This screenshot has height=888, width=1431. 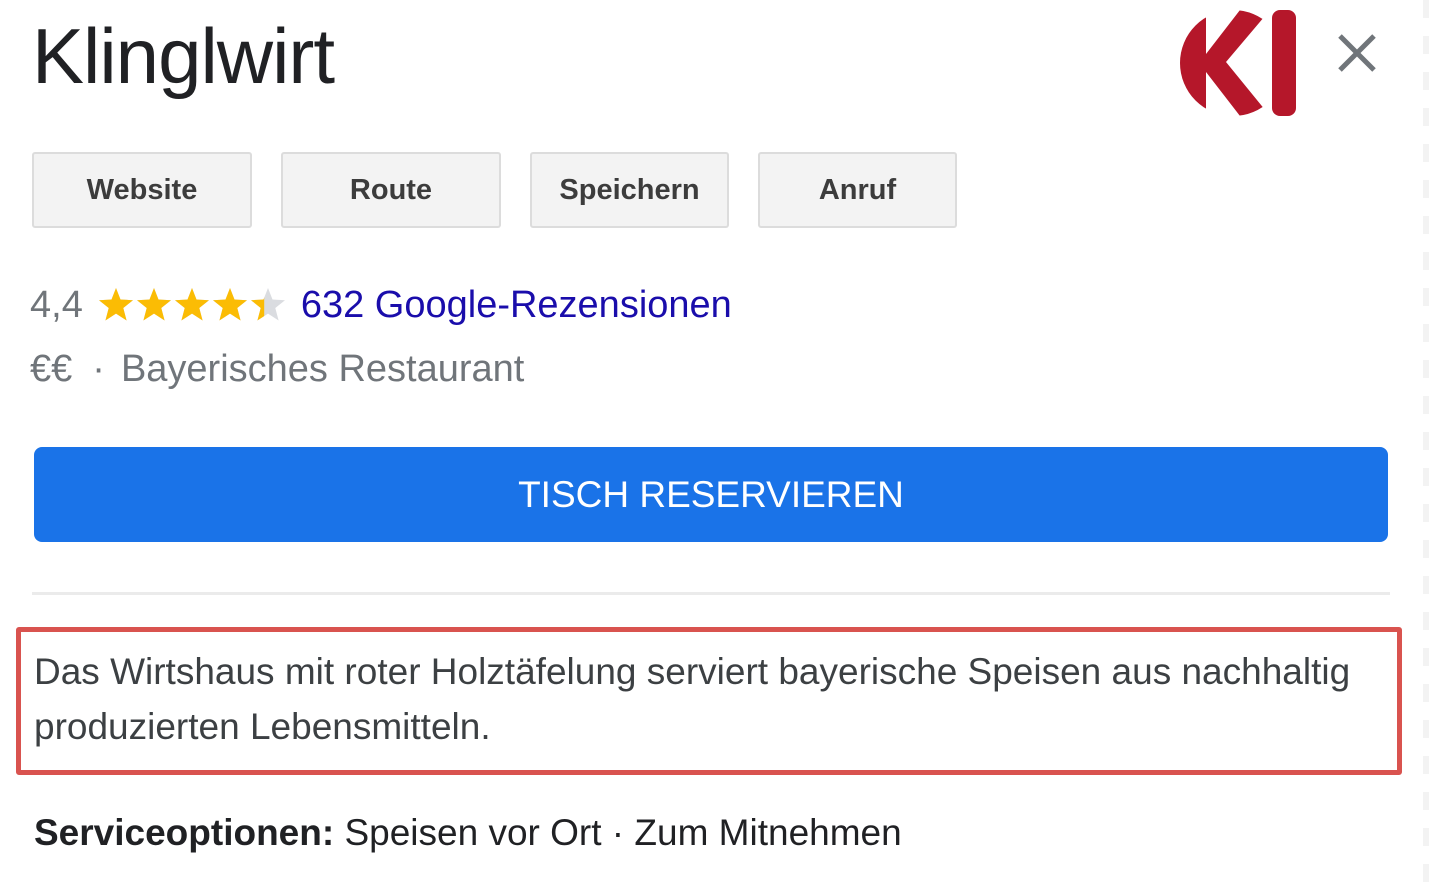 I want to click on service-options-value: Speisen vor Ort · Zum Mitnehmen, so click(x=618, y=832).